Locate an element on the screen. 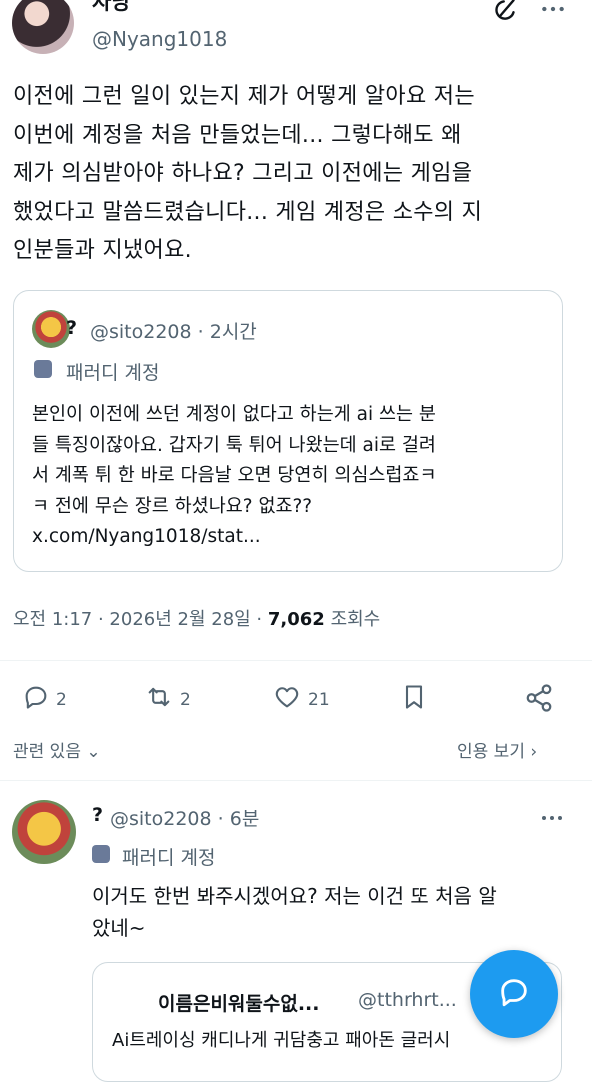 This screenshot has width=592, height=1082. author-handle: @Nyang1018 is located at coordinates (159, 39).